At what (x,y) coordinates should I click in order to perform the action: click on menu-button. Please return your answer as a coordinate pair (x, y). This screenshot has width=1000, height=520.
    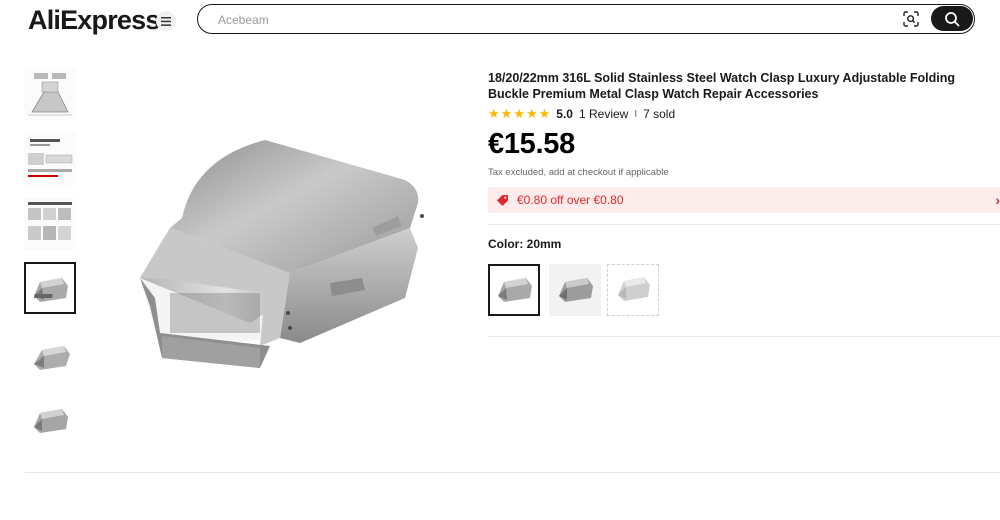
    Looking at the image, I should click on (166, 21).